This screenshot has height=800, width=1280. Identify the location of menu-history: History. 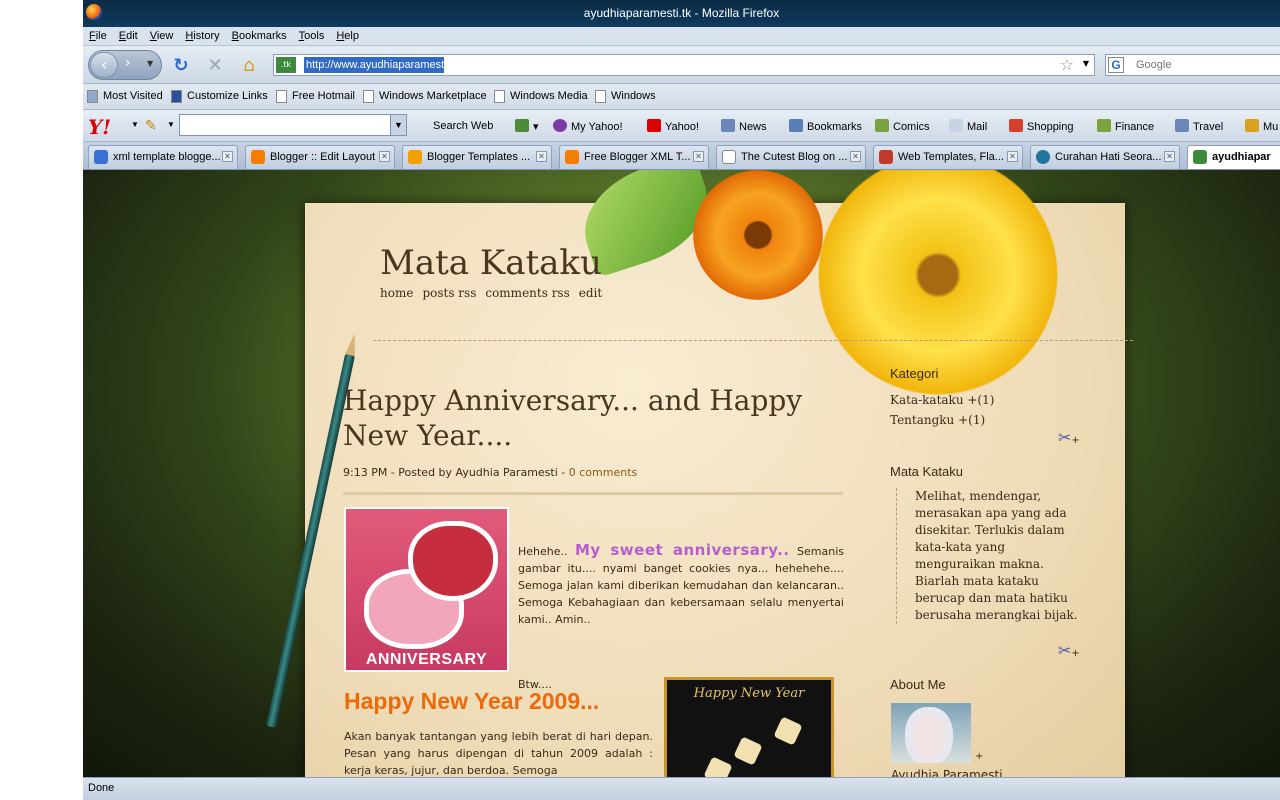
(202, 35).